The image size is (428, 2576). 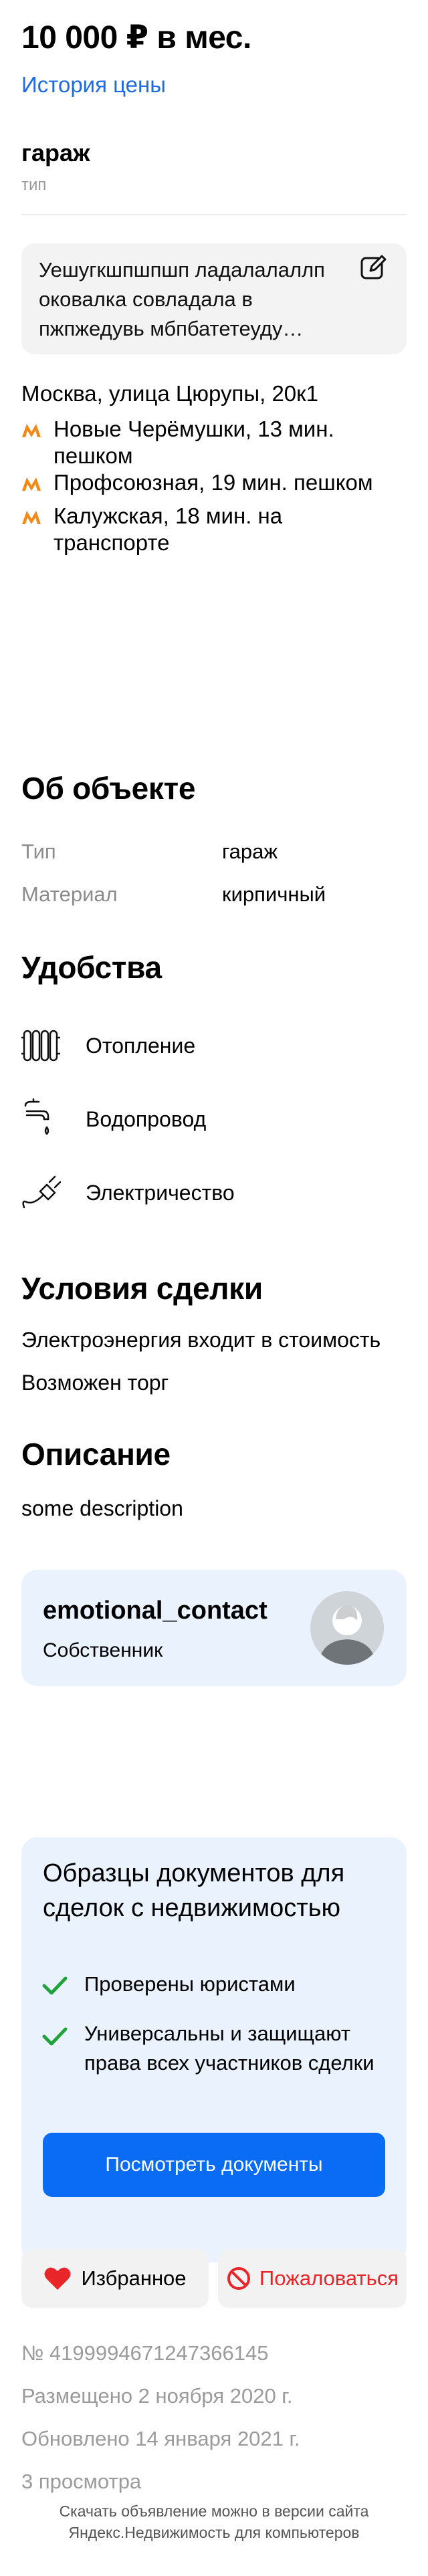 What do you see at coordinates (214, 2165) in the screenshot?
I see `view-documents-button: Посмотреть документы` at bounding box center [214, 2165].